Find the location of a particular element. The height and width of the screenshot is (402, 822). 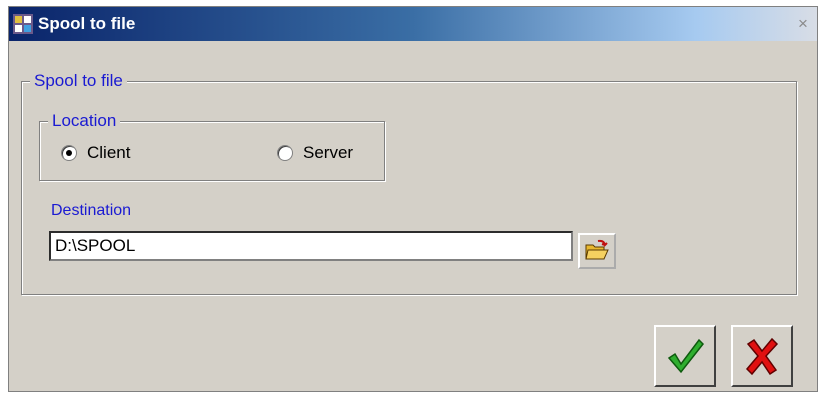

browse-folder-button is located at coordinates (597, 251).